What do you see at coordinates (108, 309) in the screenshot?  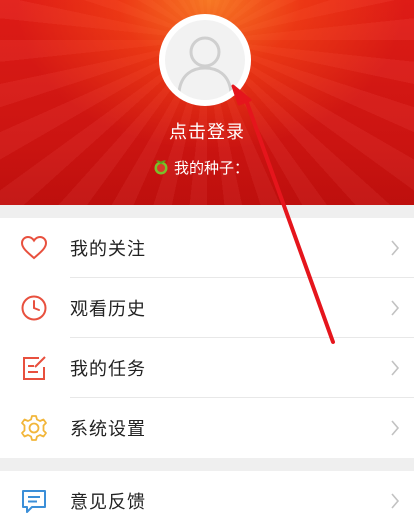 I see `menu-item-label: 观看历史` at bounding box center [108, 309].